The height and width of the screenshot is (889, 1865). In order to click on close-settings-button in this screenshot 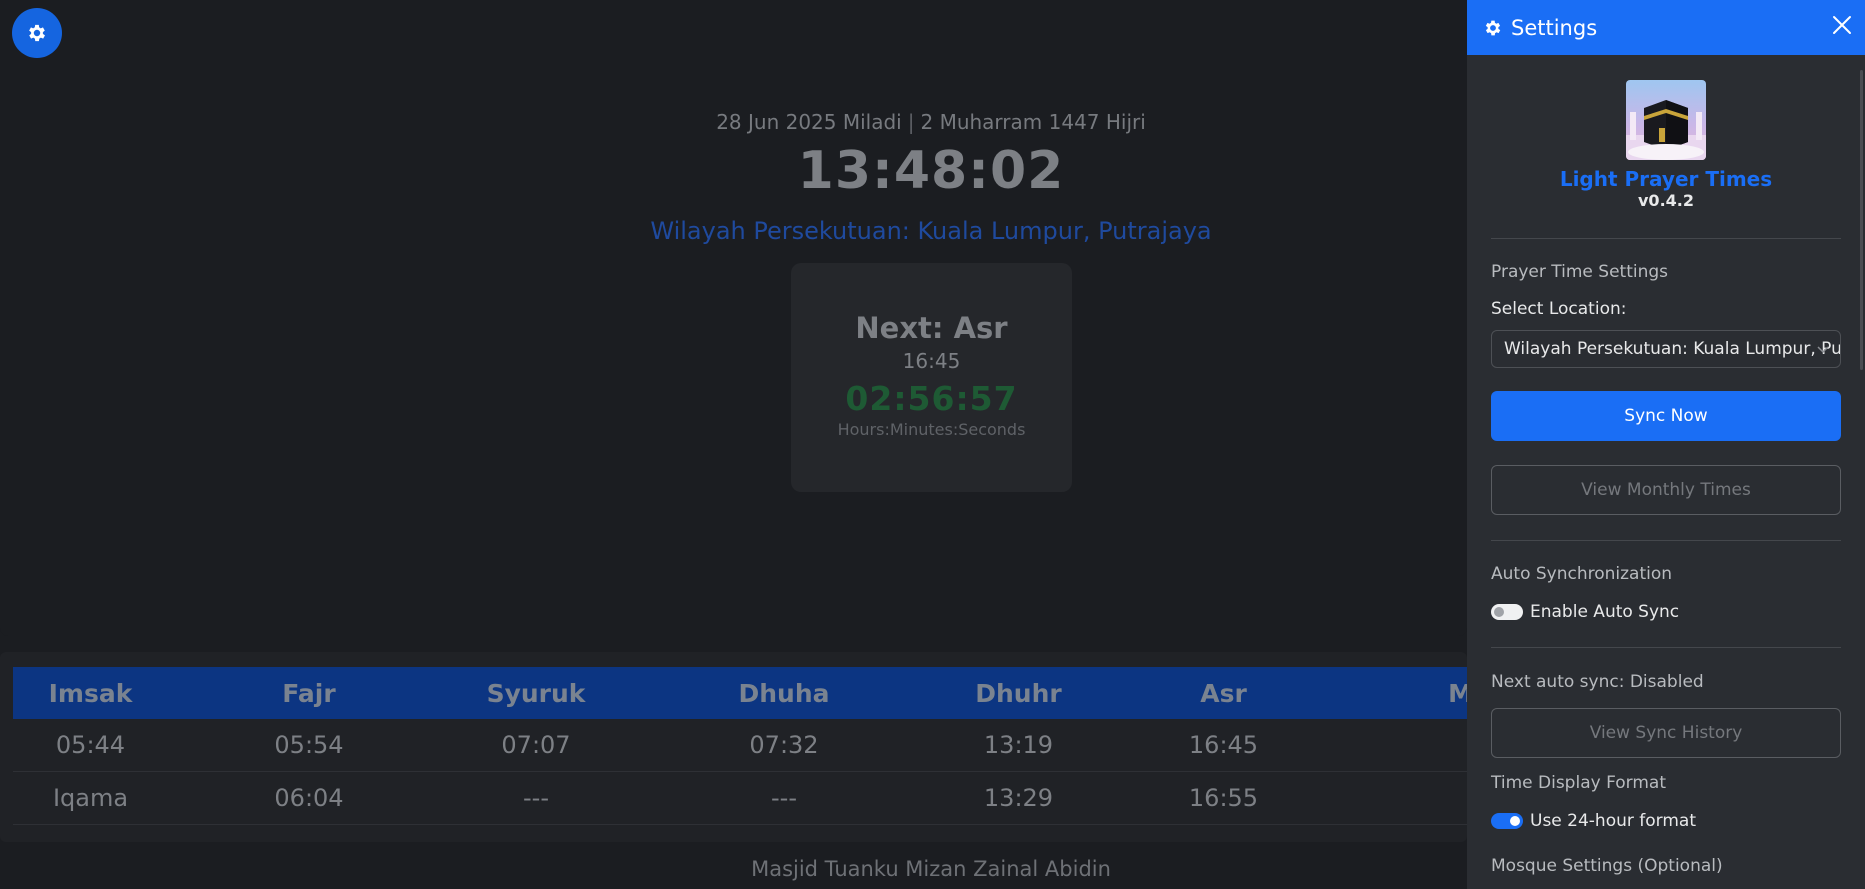, I will do `click(1842, 27)`.